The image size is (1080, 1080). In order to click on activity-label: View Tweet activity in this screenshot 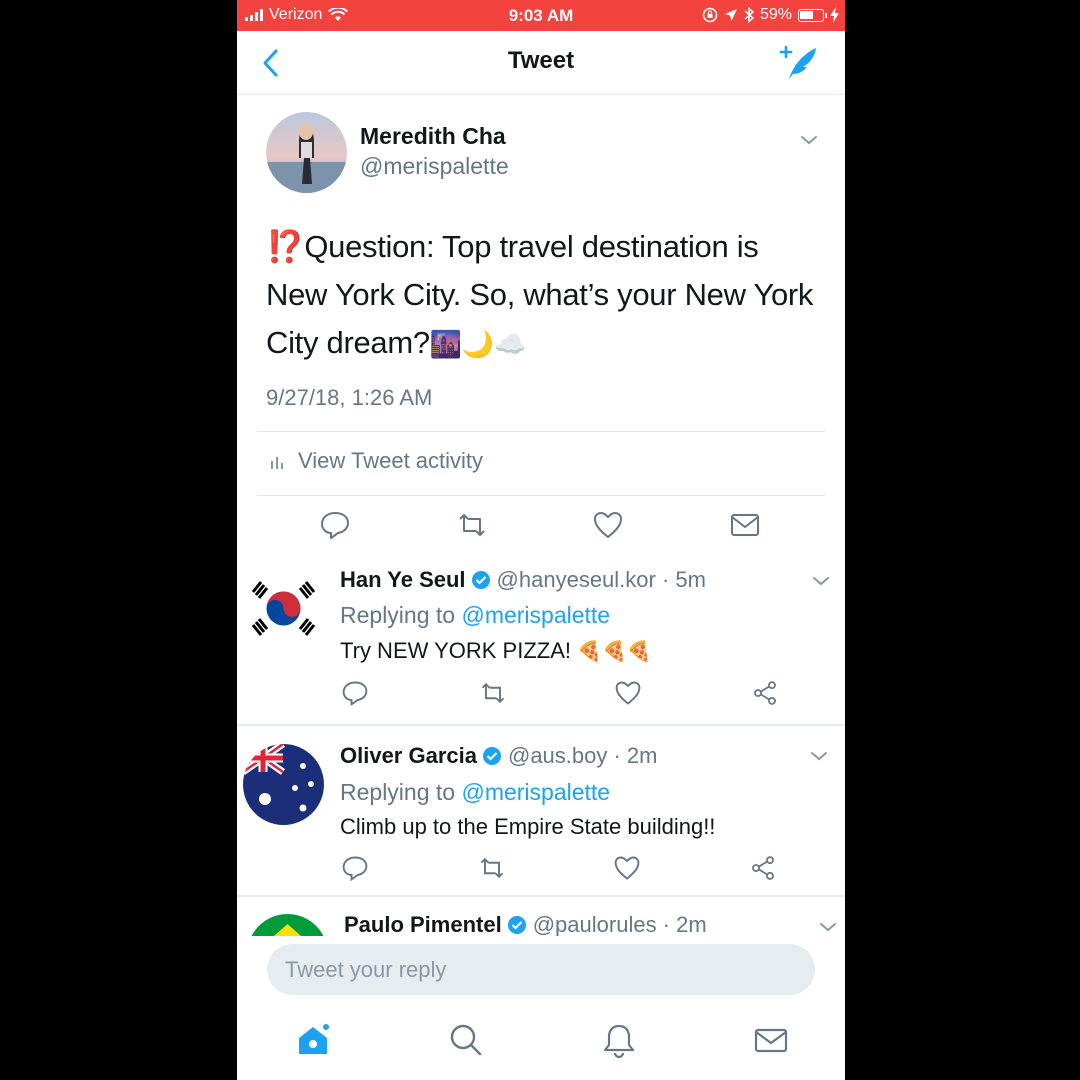, I will do `click(391, 460)`.